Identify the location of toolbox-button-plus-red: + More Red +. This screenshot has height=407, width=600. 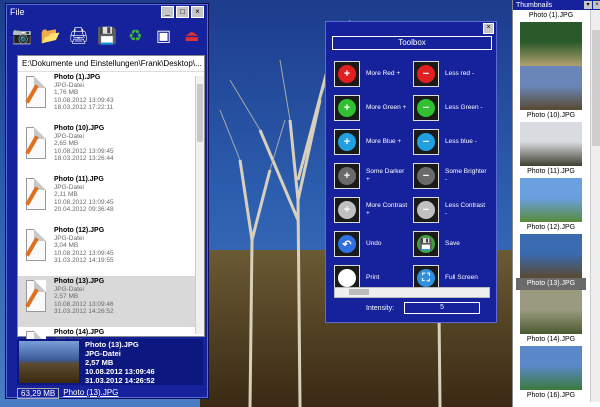
(373, 74).